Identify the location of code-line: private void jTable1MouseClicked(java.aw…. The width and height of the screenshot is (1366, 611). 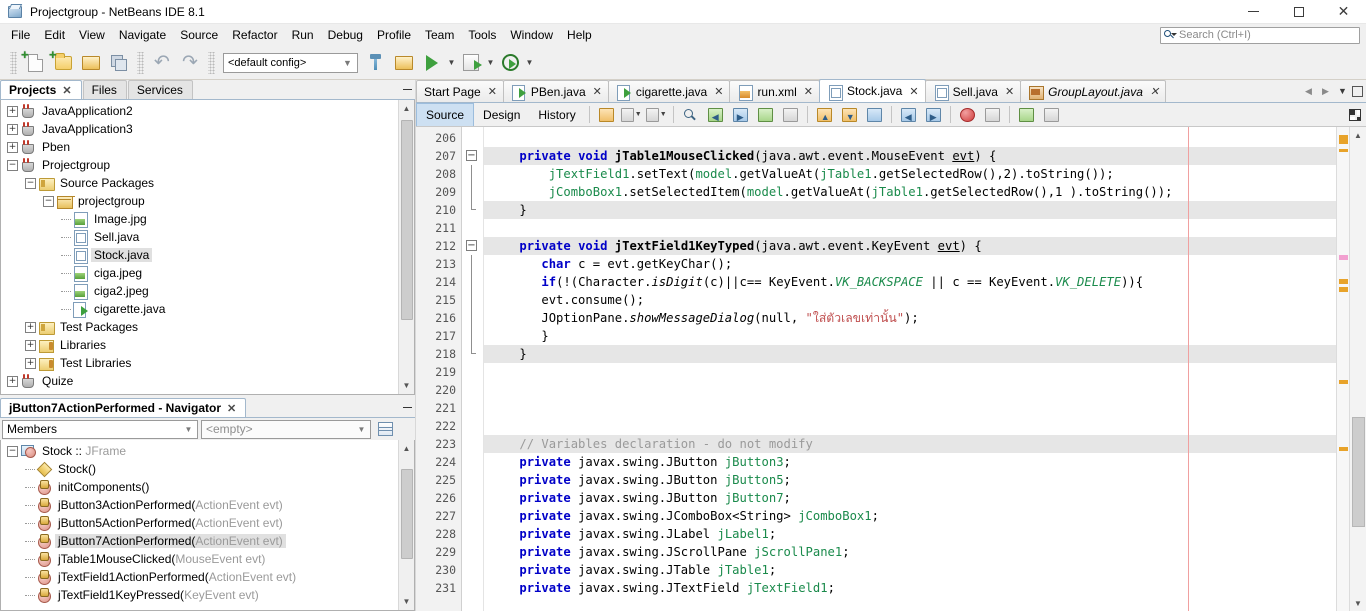
(910, 156).